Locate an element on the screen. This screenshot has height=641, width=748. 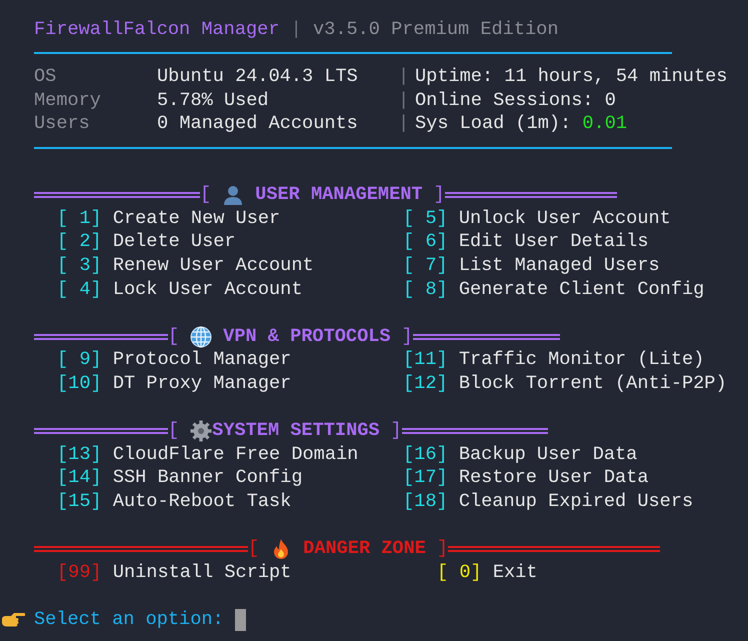
option-number: [99] is located at coordinates (79, 572).